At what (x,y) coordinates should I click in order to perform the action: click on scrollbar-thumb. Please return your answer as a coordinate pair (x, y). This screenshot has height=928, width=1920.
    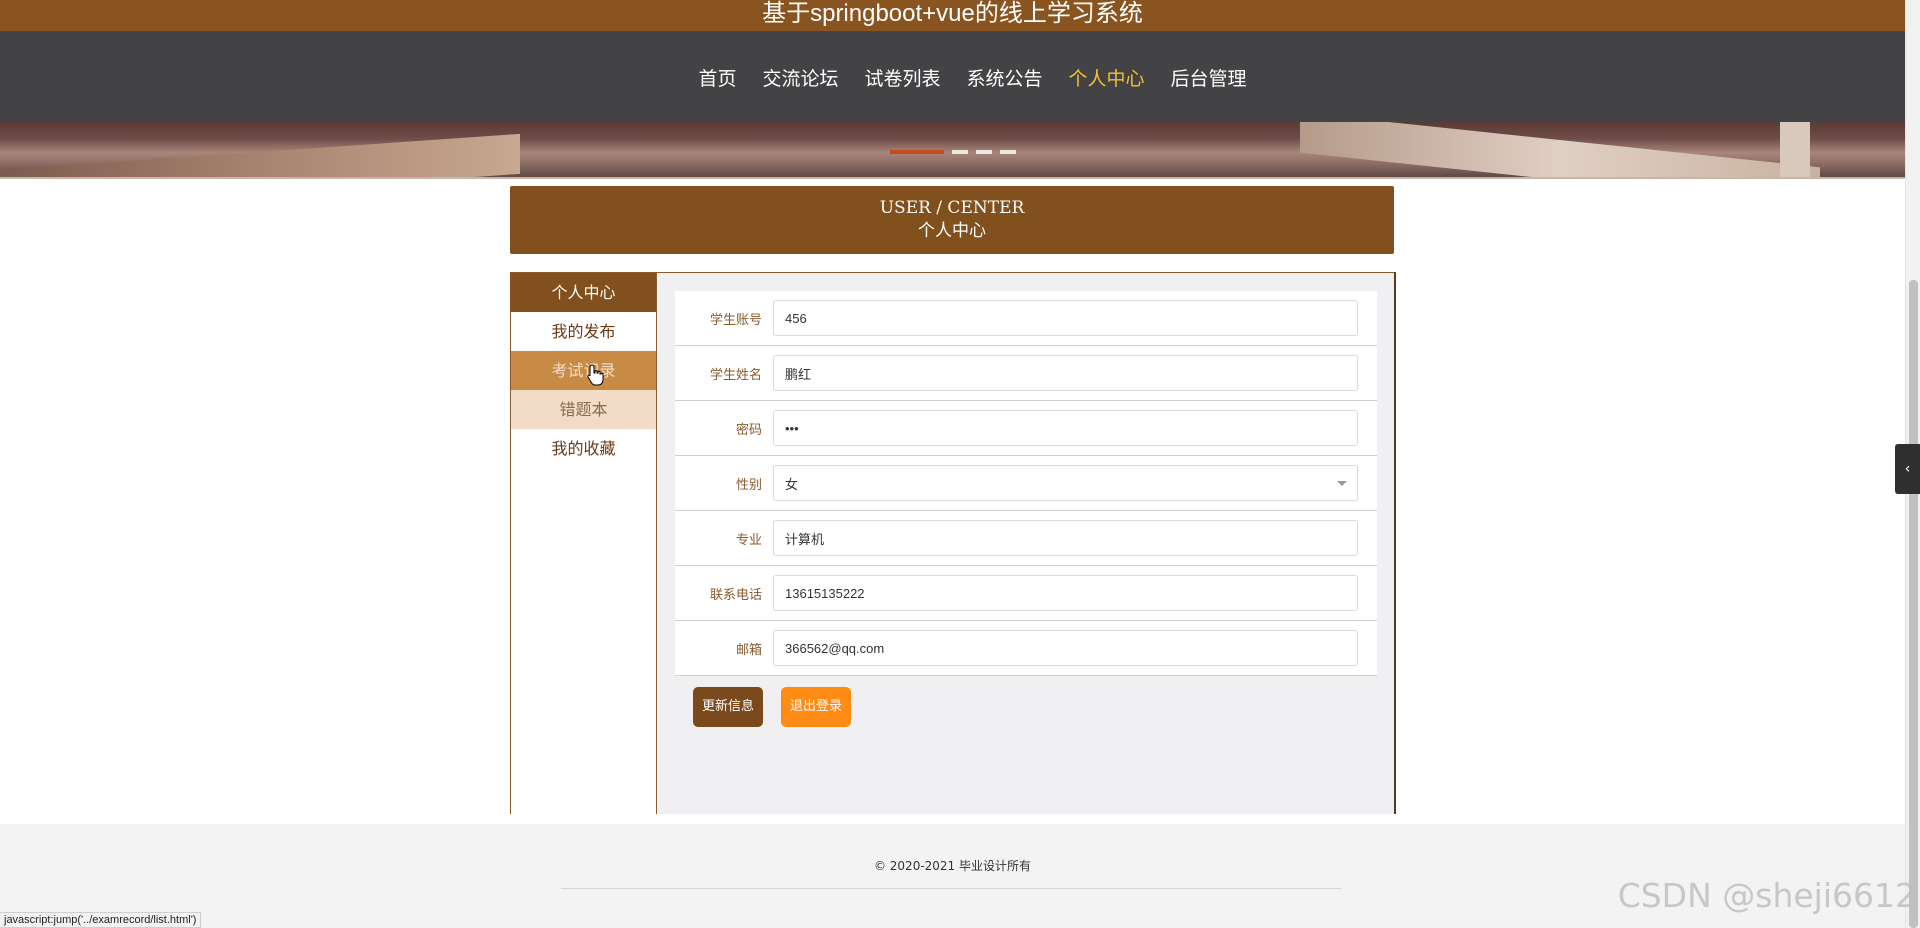
    Looking at the image, I should click on (1913, 604).